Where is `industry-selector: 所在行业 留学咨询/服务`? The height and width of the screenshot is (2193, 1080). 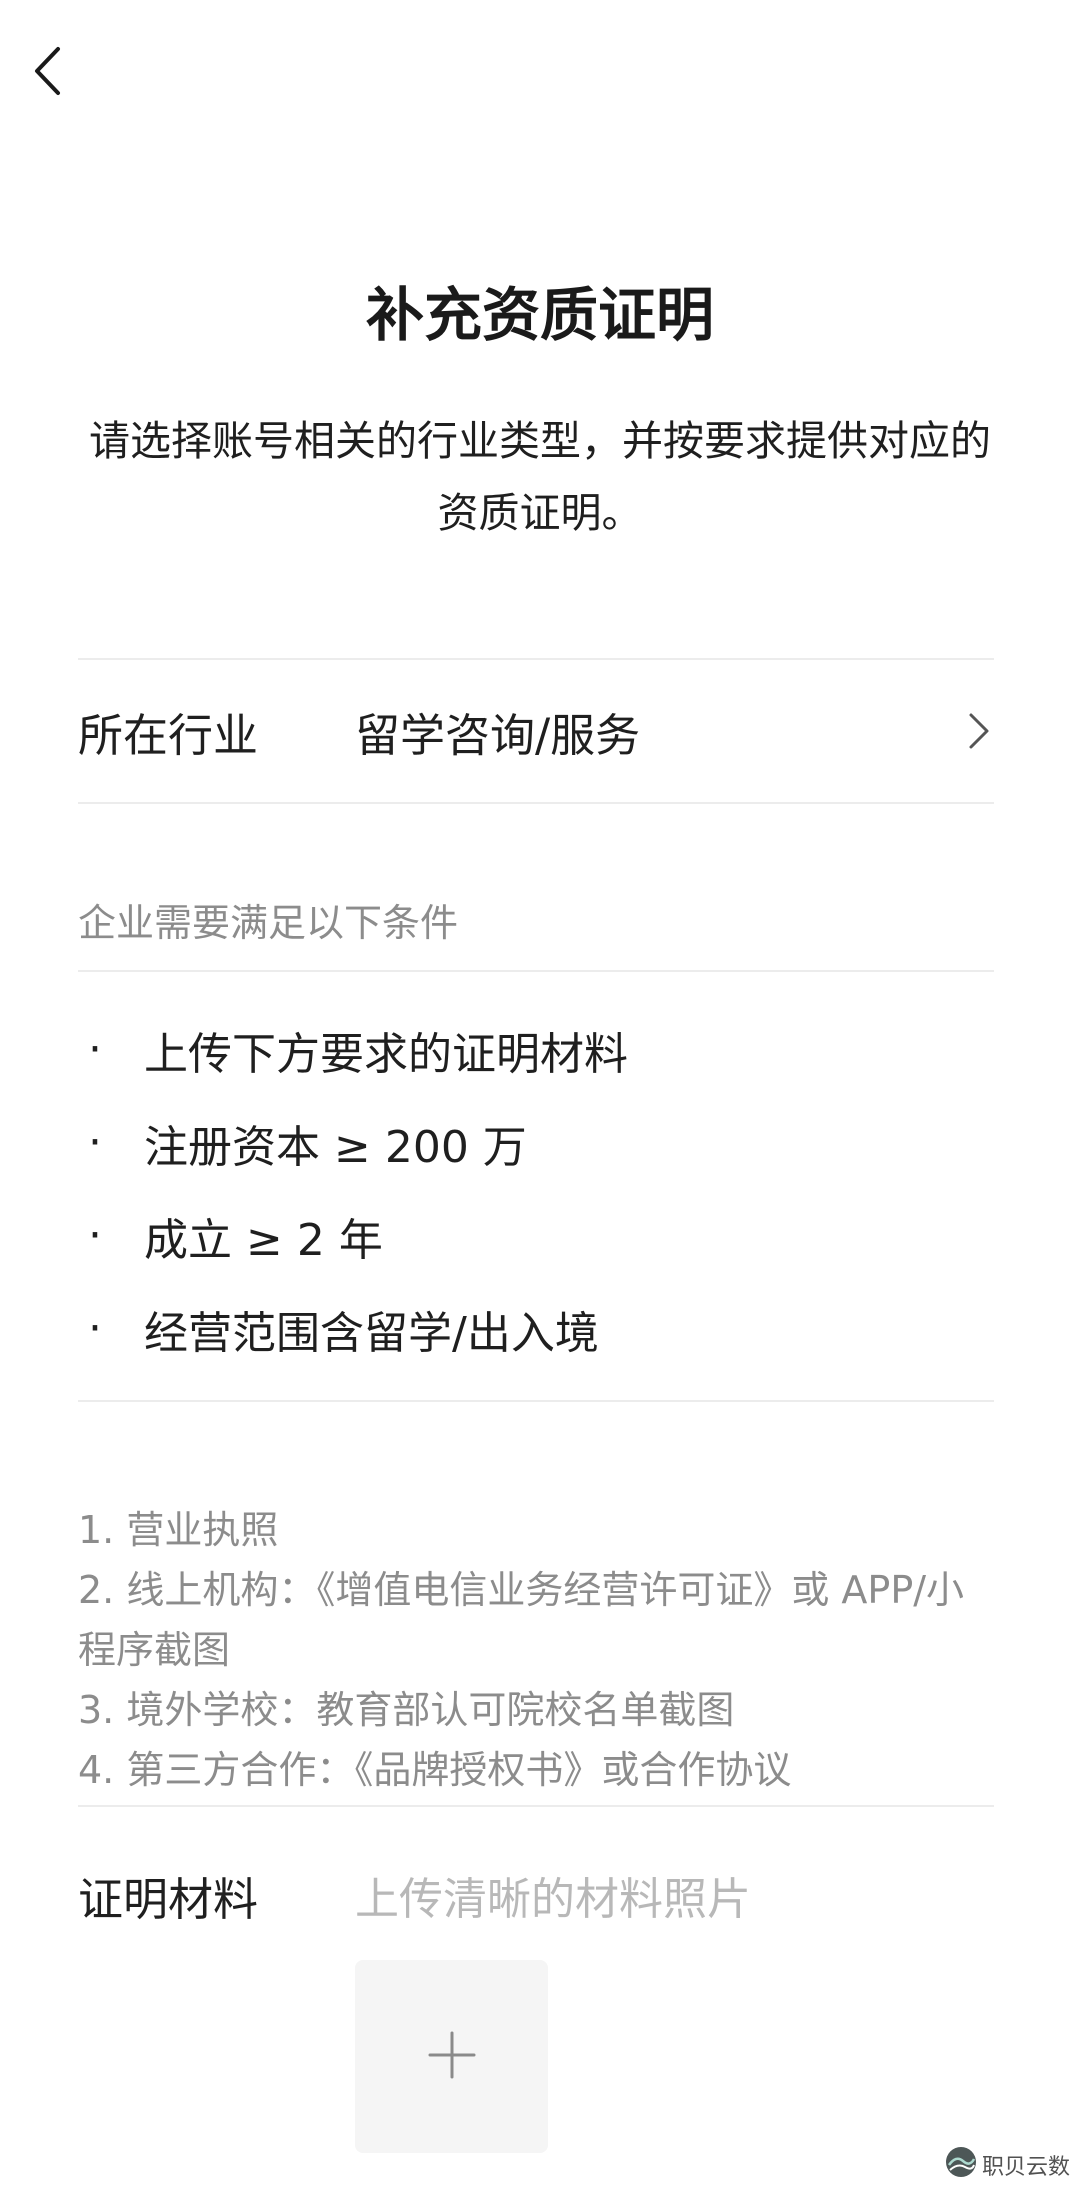 industry-selector: 所在行业 留学咨询/服务 is located at coordinates (536, 731).